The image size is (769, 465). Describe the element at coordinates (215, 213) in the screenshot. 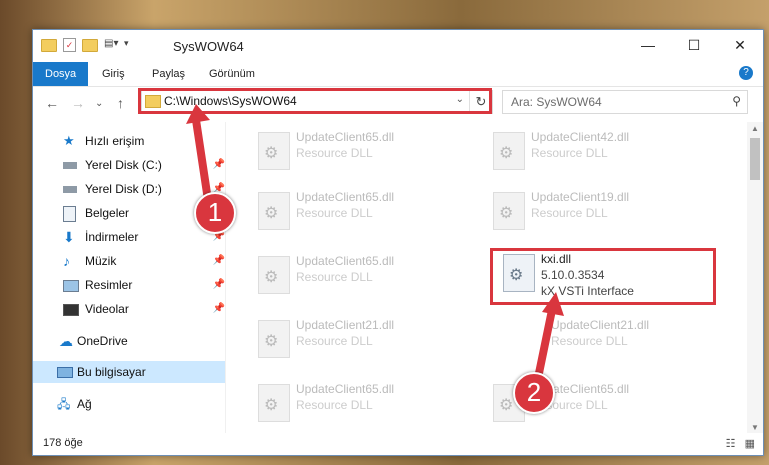

I see `callout-1: 1` at that location.